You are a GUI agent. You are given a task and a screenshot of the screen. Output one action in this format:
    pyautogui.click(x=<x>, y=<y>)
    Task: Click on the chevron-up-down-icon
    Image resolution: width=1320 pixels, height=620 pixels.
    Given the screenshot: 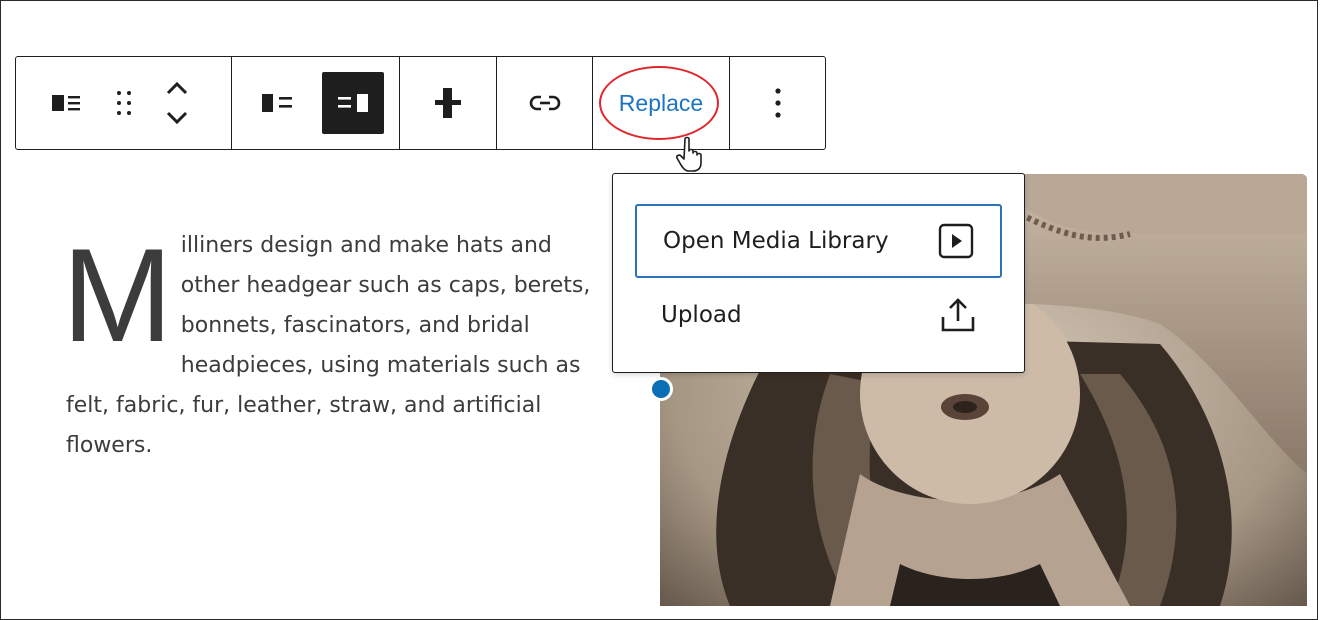 What is the action you would take?
    pyautogui.click(x=177, y=103)
    